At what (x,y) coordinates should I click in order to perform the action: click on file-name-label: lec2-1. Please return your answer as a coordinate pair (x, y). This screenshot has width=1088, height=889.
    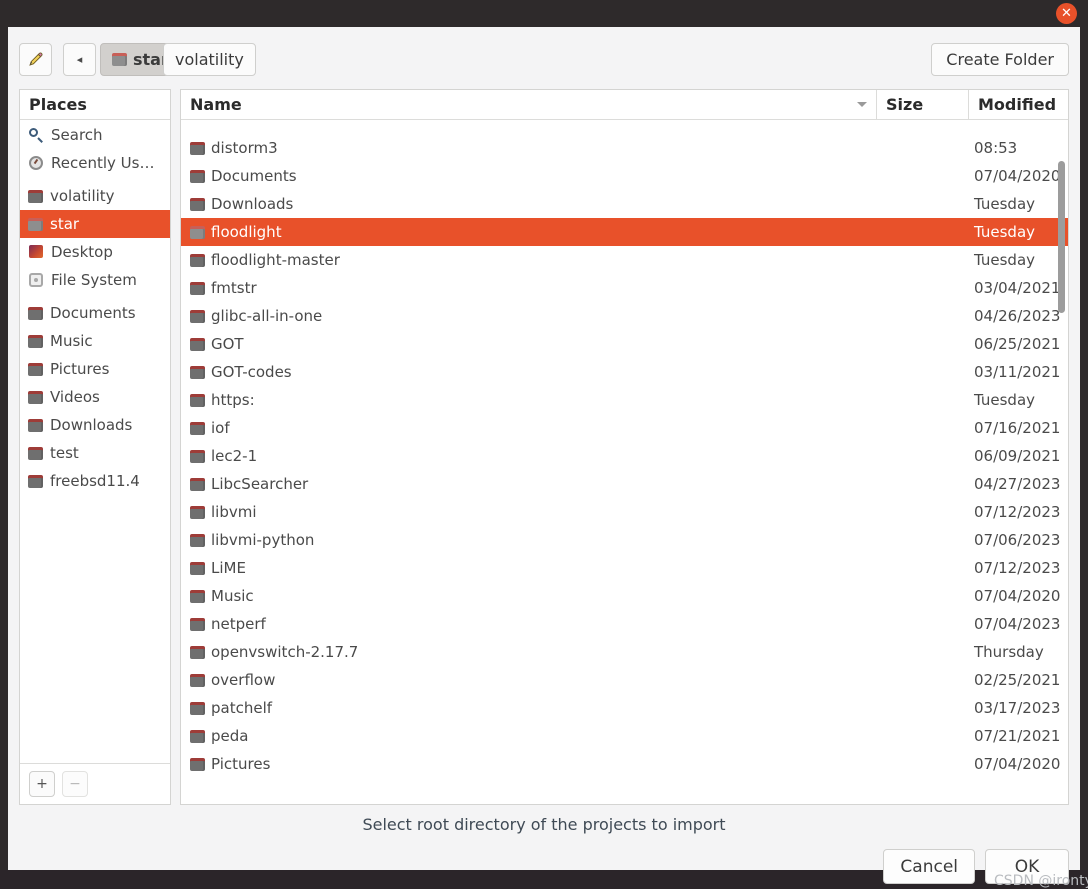
    Looking at the image, I should click on (234, 456).